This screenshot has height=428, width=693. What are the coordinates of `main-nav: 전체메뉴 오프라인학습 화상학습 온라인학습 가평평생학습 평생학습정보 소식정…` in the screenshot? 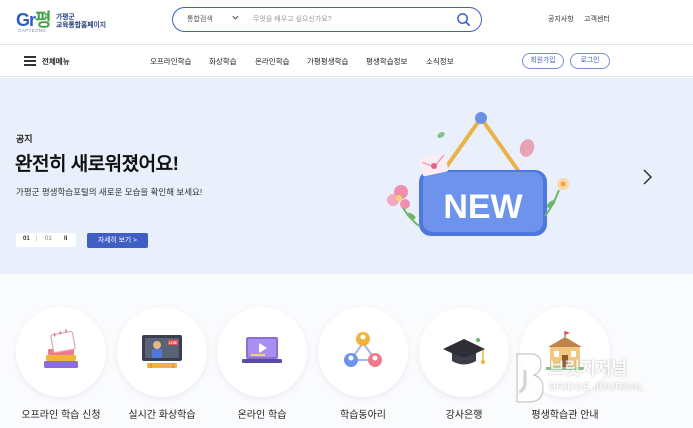 It's located at (346, 61).